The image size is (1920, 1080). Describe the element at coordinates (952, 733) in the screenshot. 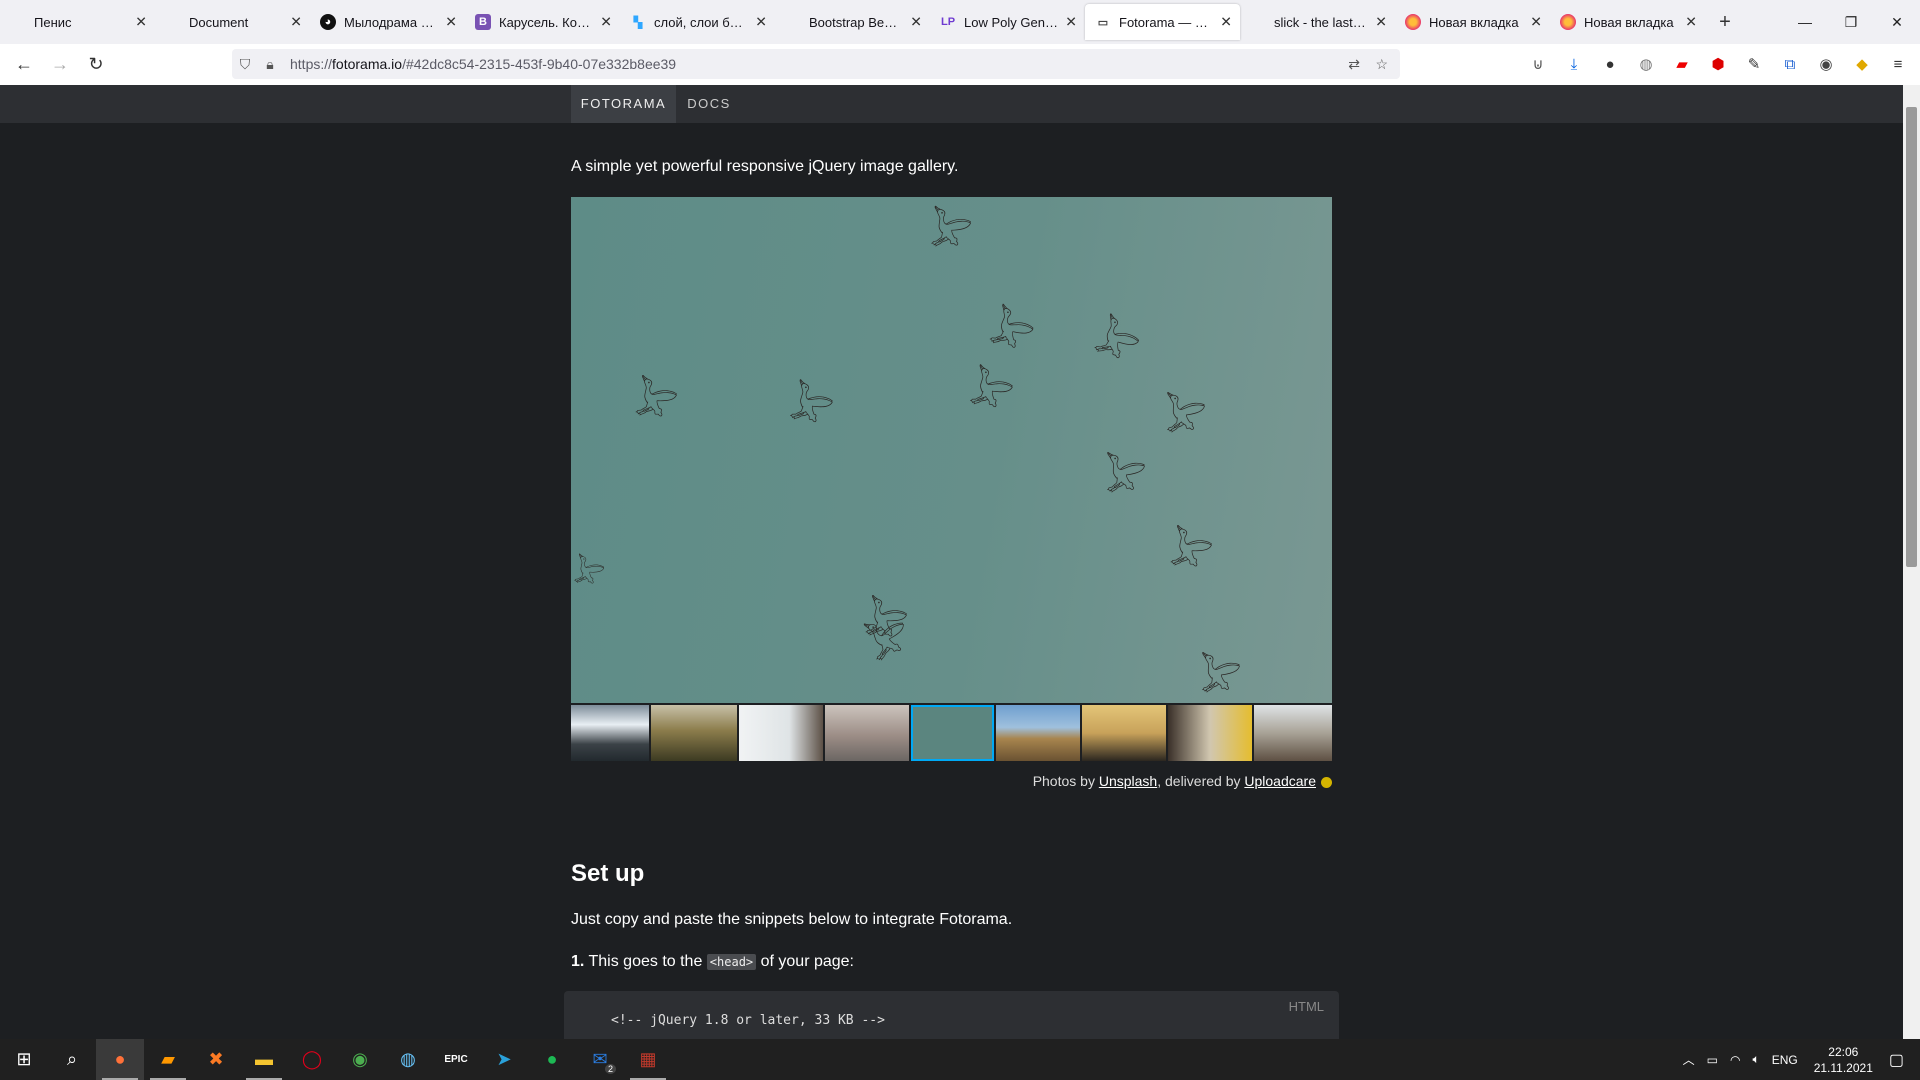

I see `thumbnail-birds-selected` at that location.